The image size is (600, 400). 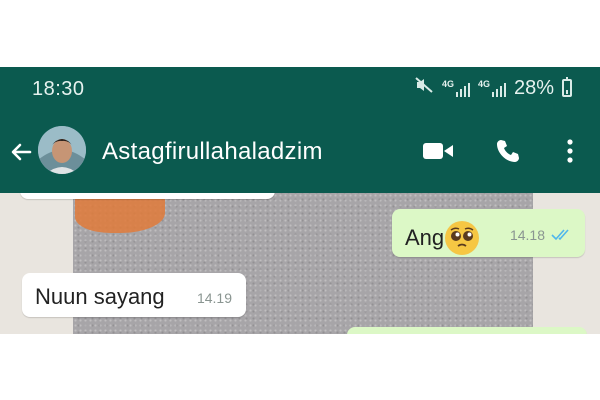 What do you see at coordinates (212, 152) in the screenshot?
I see `contact-name: Astagfirullahaladzim` at bounding box center [212, 152].